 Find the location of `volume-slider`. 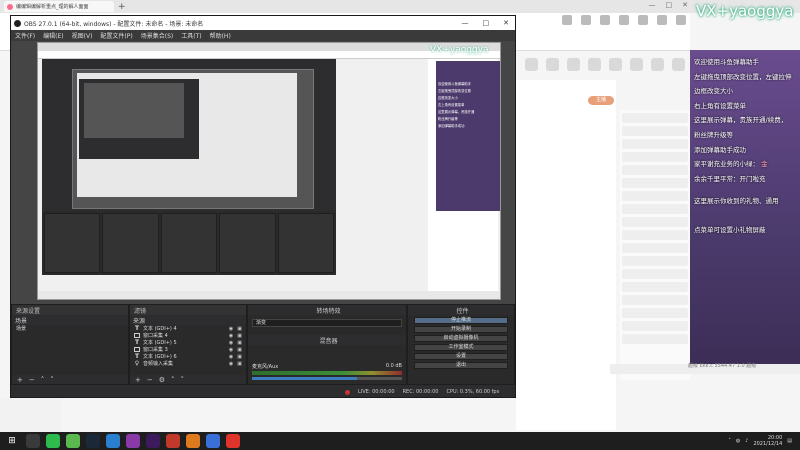

volume-slider is located at coordinates (327, 378).